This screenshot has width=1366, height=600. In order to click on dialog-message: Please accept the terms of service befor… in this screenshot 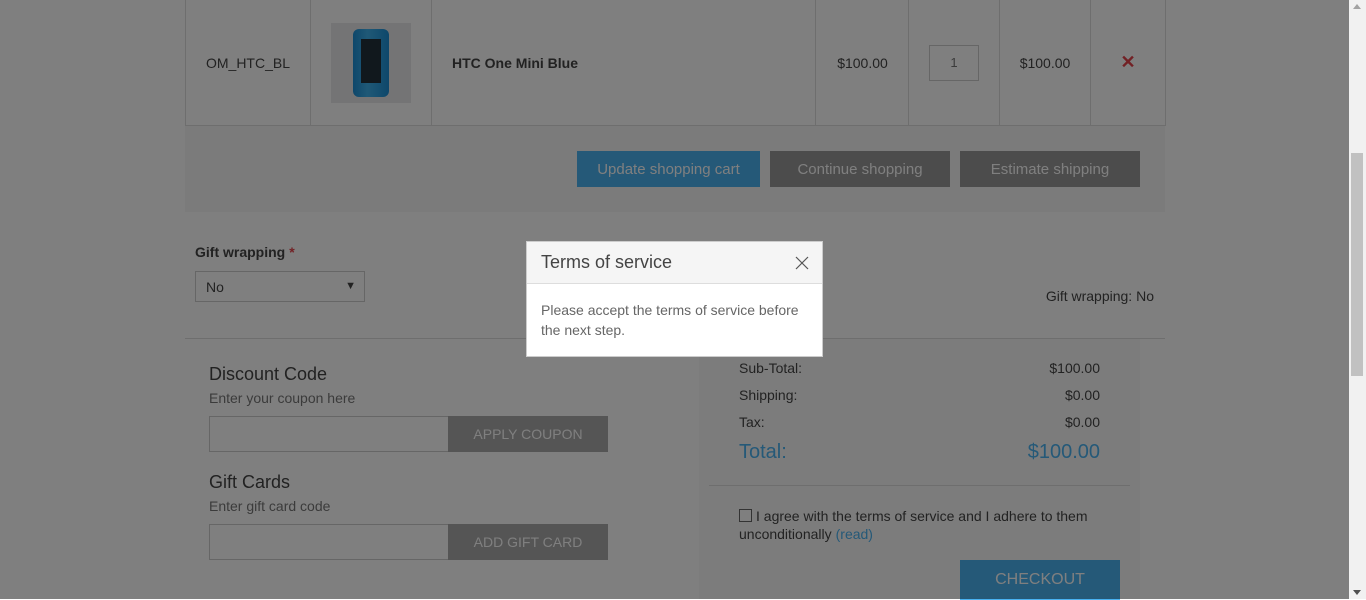, I will do `click(670, 320)`.